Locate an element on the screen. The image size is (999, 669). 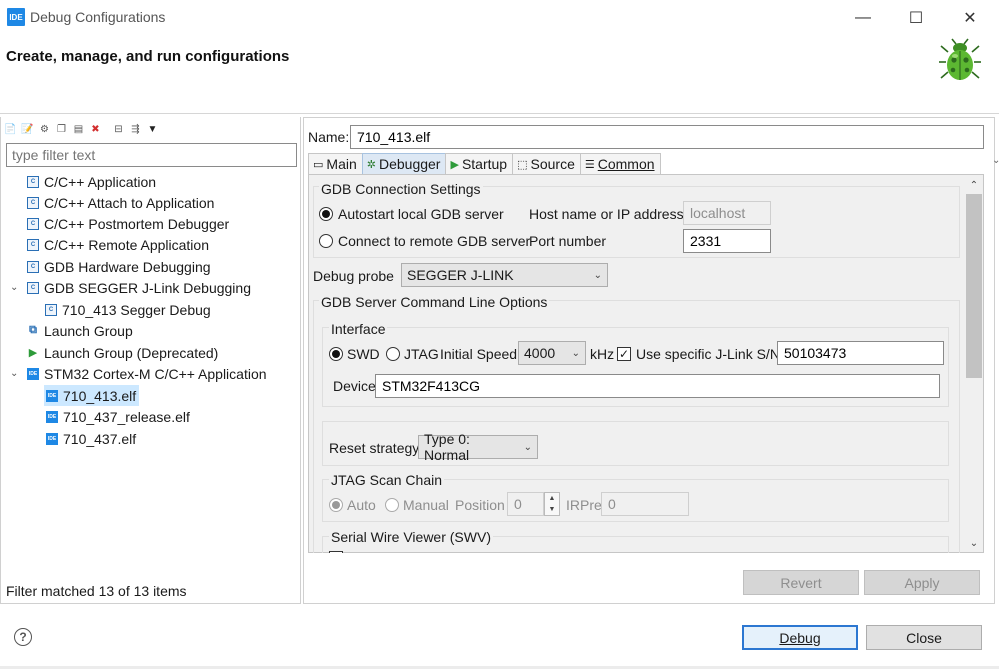
use-sn-label: Use specific J-Link S/N is located at coordinates (708, 354).